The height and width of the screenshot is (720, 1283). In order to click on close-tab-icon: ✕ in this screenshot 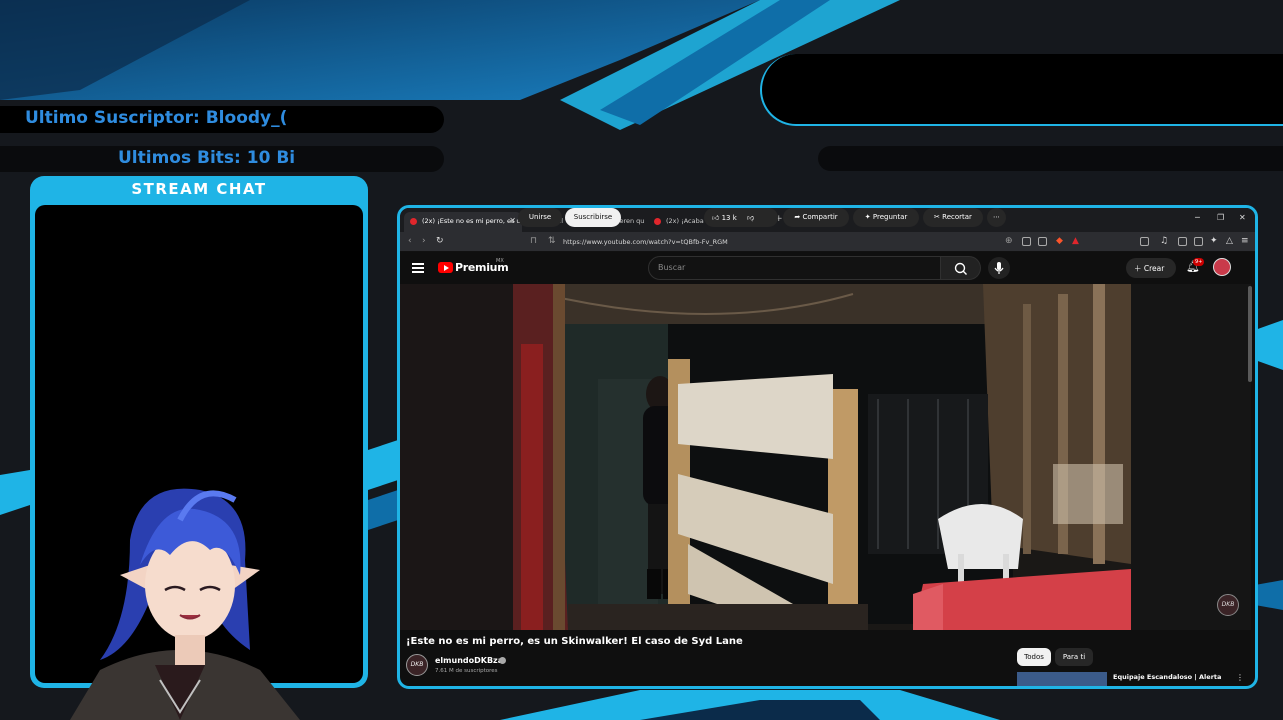, I will do `click(512, 220)`.